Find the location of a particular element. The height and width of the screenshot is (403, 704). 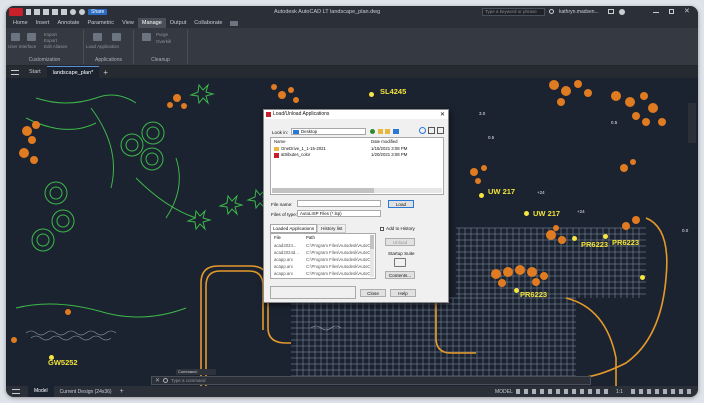

files-of-type-select: AutoLISP Files (*.lsp) is located at coordinates (339, 213).